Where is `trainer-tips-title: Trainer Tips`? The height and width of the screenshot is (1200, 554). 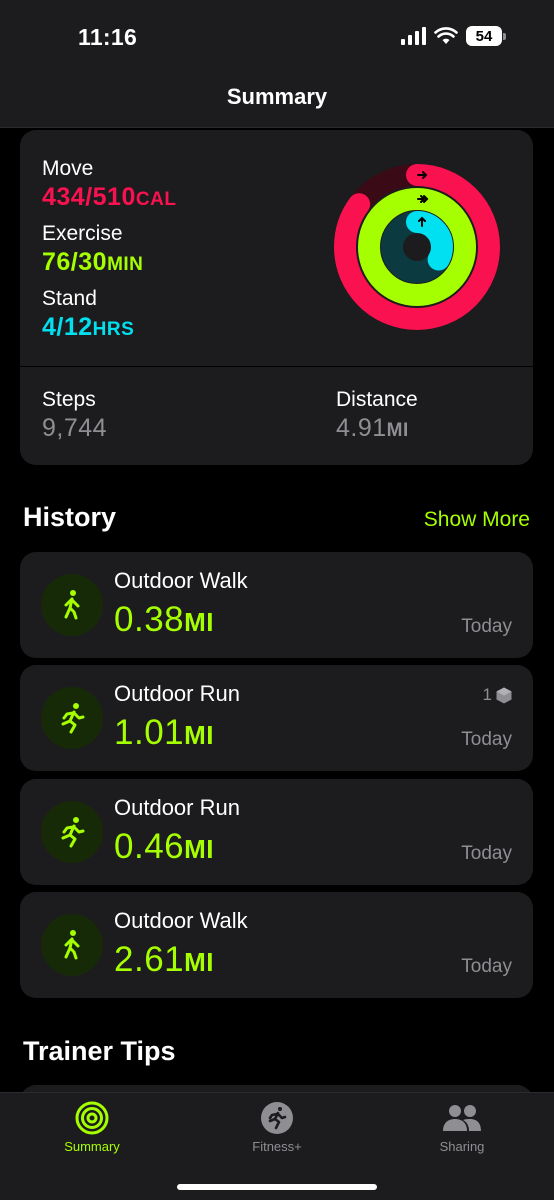 trainer-tips-title: Trainer Tips is located at coordinates (99, 1051).